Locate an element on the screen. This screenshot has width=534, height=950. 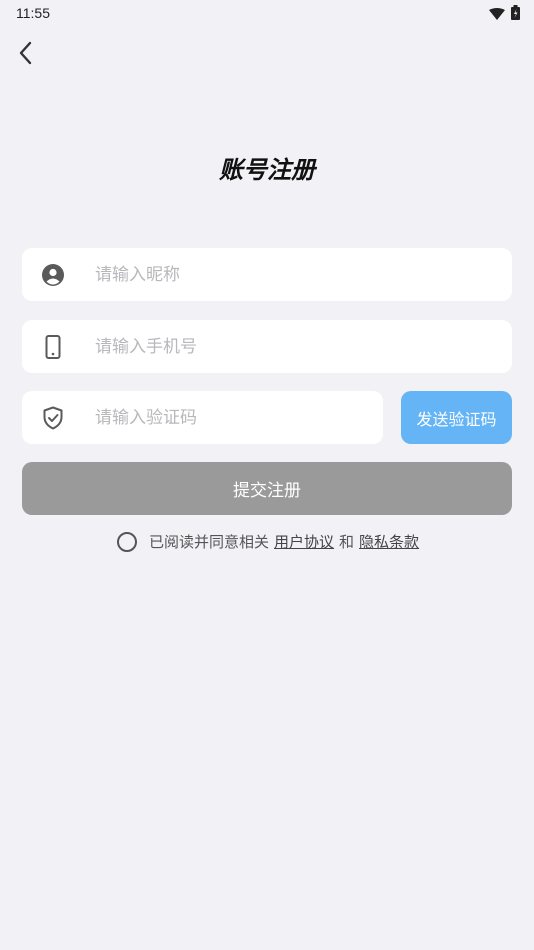
agreement-prefix: 已阅读并同意相关 is located at coordinates (209, 542).